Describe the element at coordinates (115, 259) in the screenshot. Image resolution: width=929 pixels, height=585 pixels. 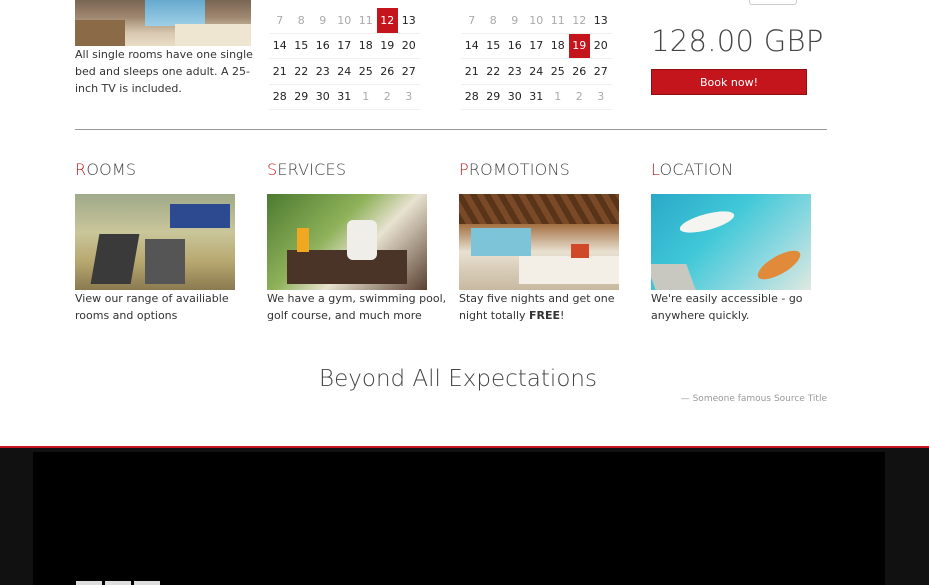
I see `gym-machine-shape` at that location.